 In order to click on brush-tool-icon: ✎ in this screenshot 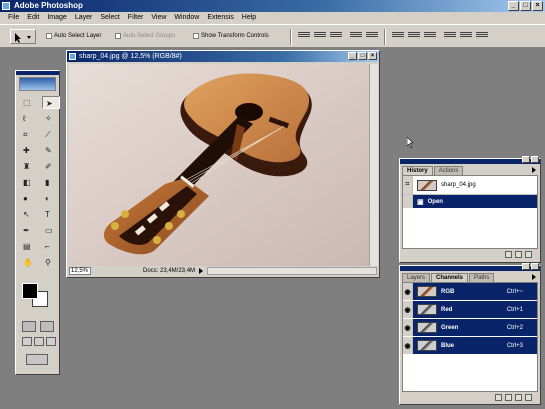, I will do `click(51, 150)`.